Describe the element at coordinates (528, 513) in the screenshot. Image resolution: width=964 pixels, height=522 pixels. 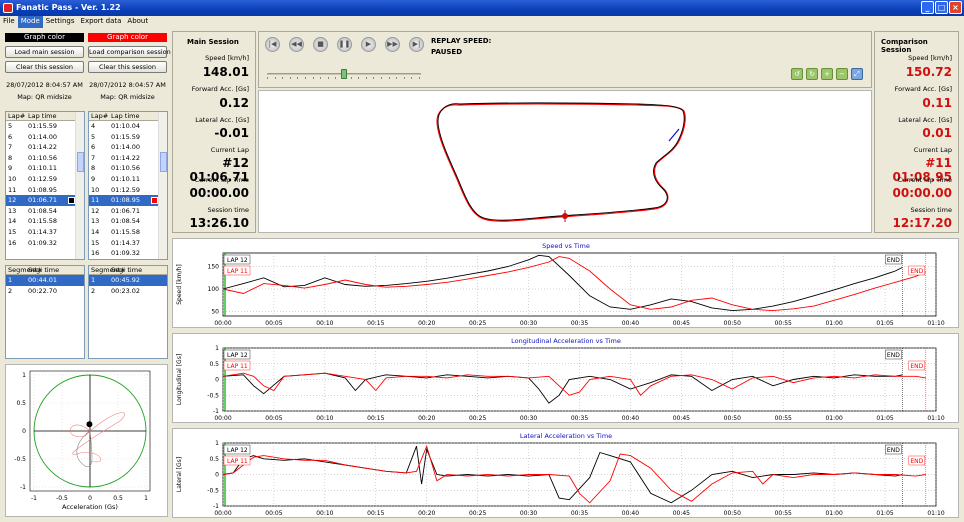
I see `x-tick-label: 00:30` at that location.